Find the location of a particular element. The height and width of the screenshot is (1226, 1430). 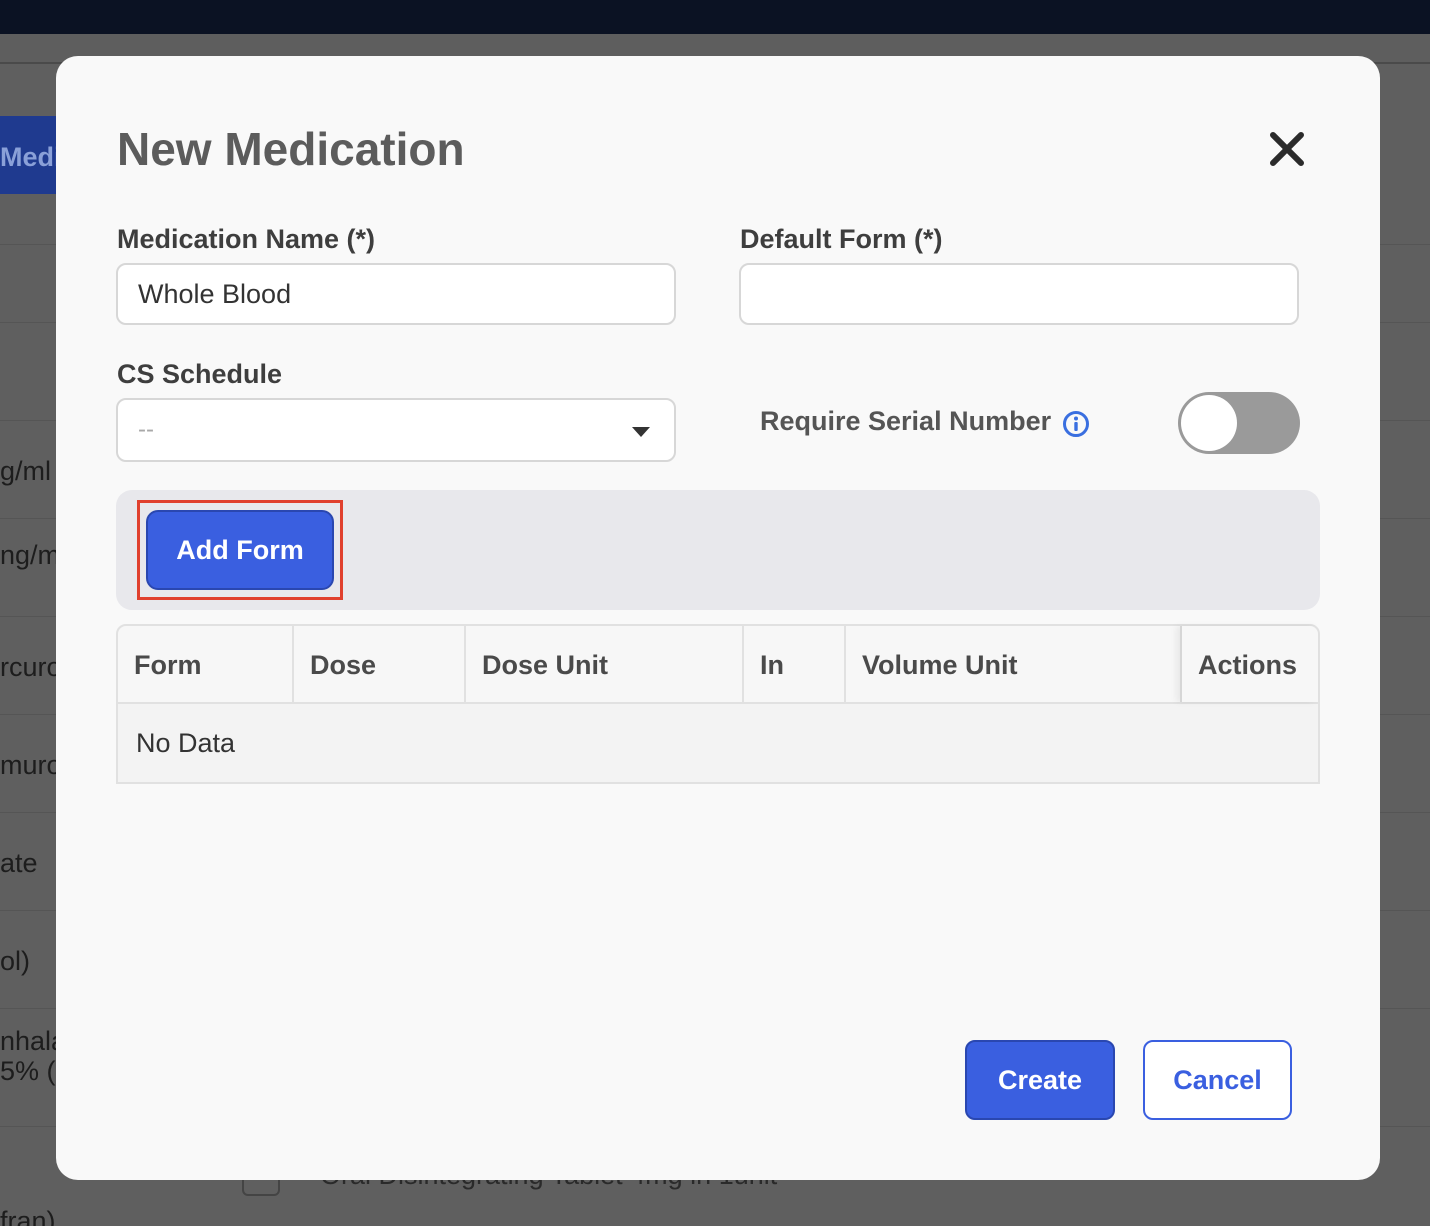

column-header-form: Form is located at coordinates (206, 664).